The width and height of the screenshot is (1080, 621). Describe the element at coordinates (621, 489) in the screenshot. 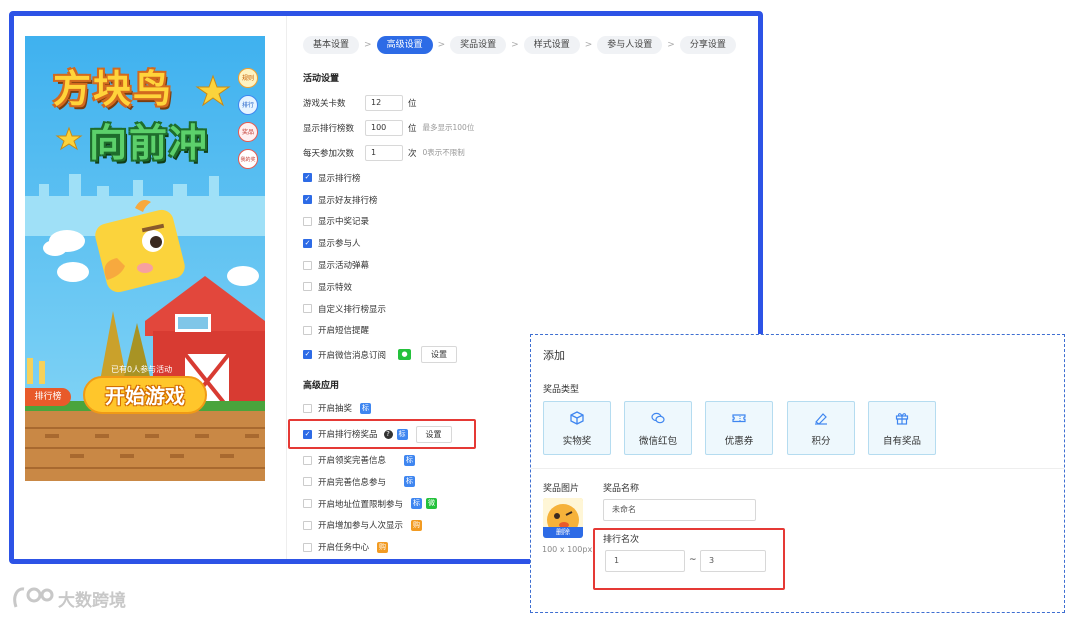

I see `prize-name-label: 奖品名称` at that location.